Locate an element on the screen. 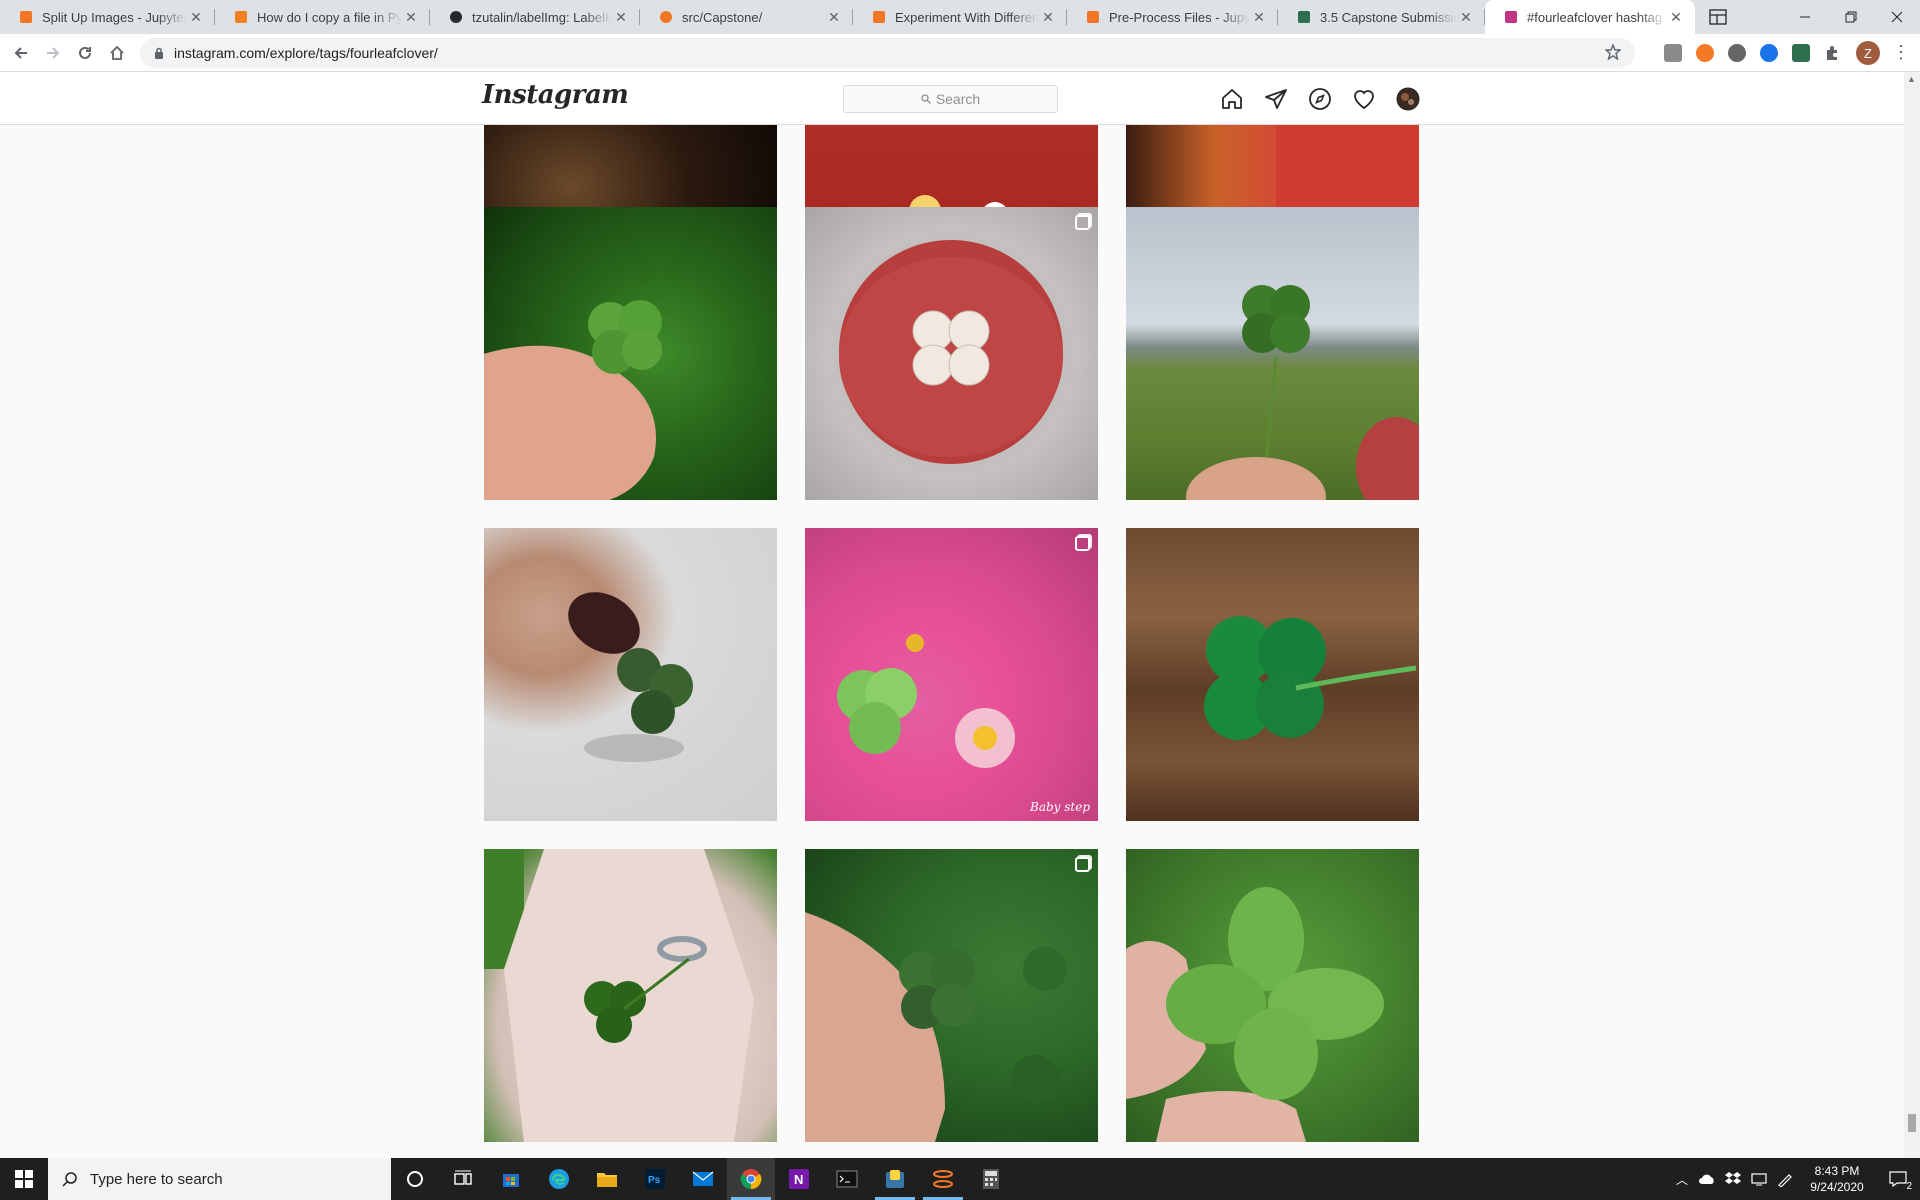 This screenshot has height=1200, width=1920. tab-title: tzutalin/labelImg: LabelImg is located at coordinates (542, 17).